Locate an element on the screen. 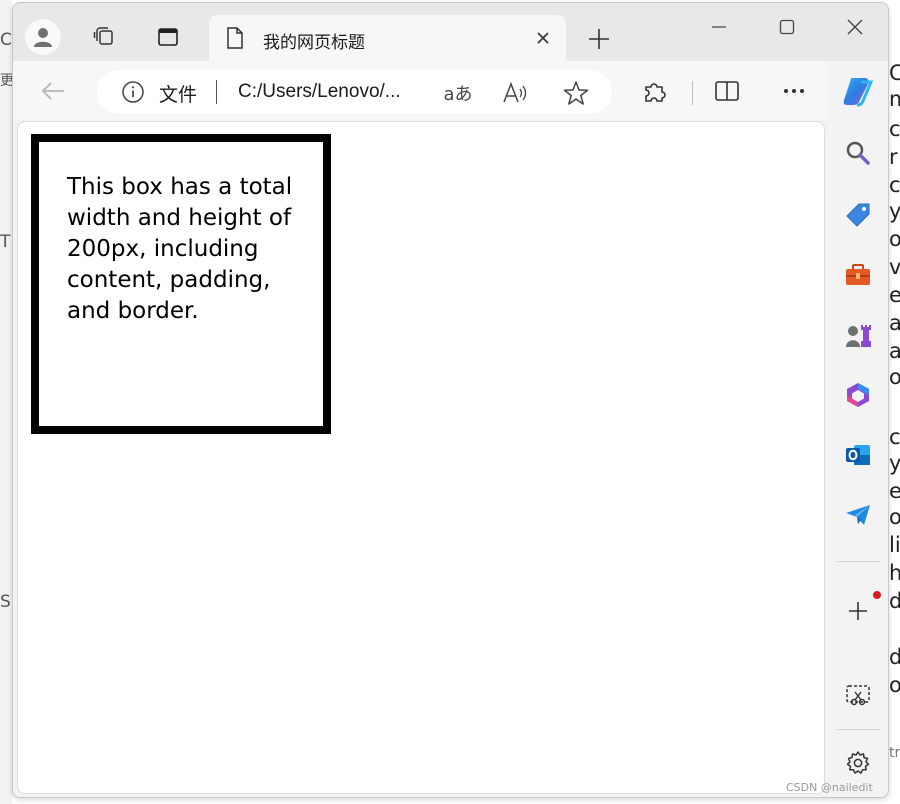  copilot-icon is located at coordinates (858, 92).